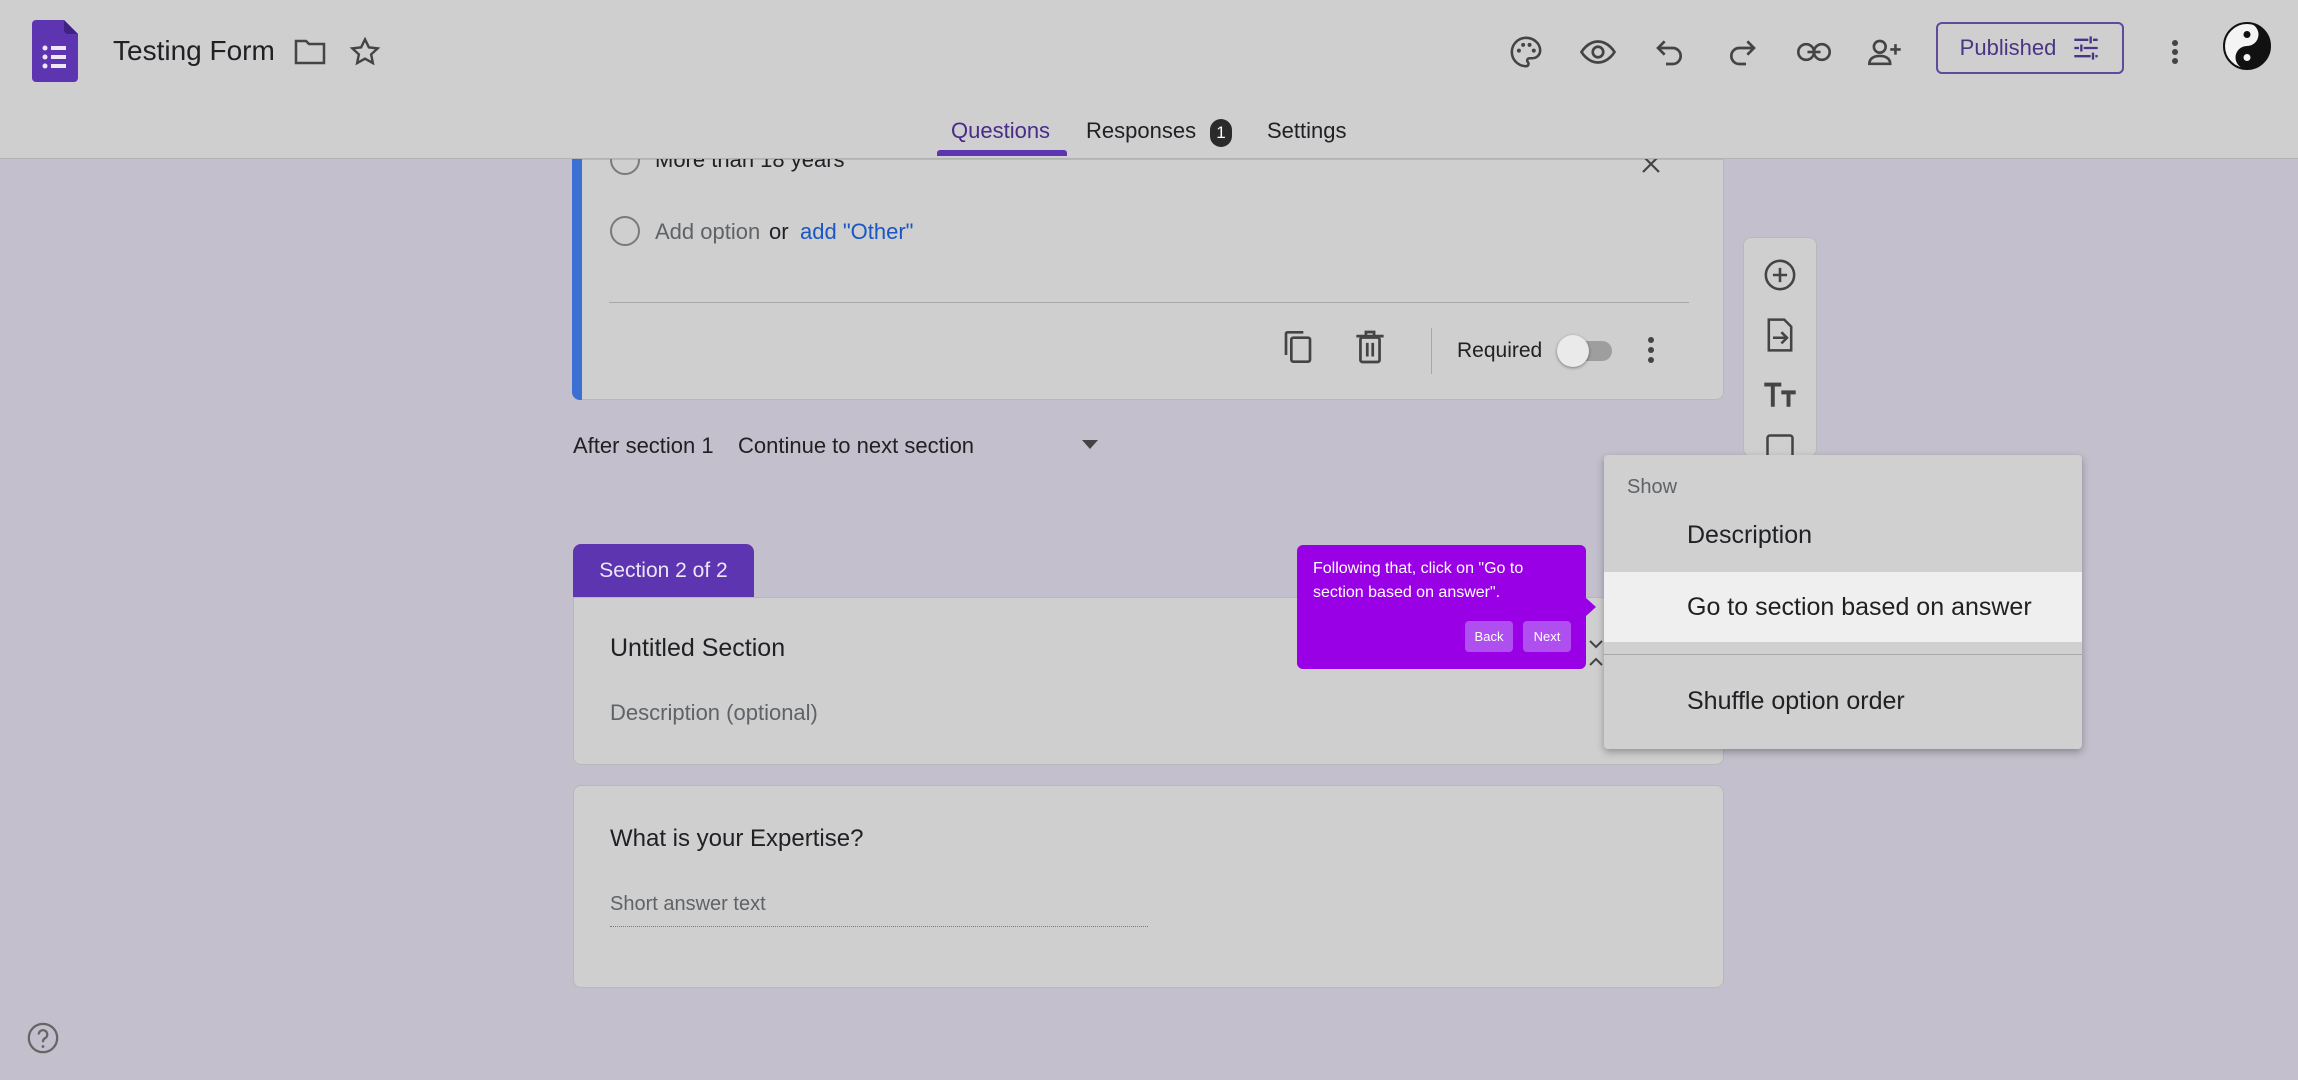 This screenshot has width=2298, height=1080. Describe the element at coordinates (2008, 47) in the screenshot. I see `published-label: Published` at that location.